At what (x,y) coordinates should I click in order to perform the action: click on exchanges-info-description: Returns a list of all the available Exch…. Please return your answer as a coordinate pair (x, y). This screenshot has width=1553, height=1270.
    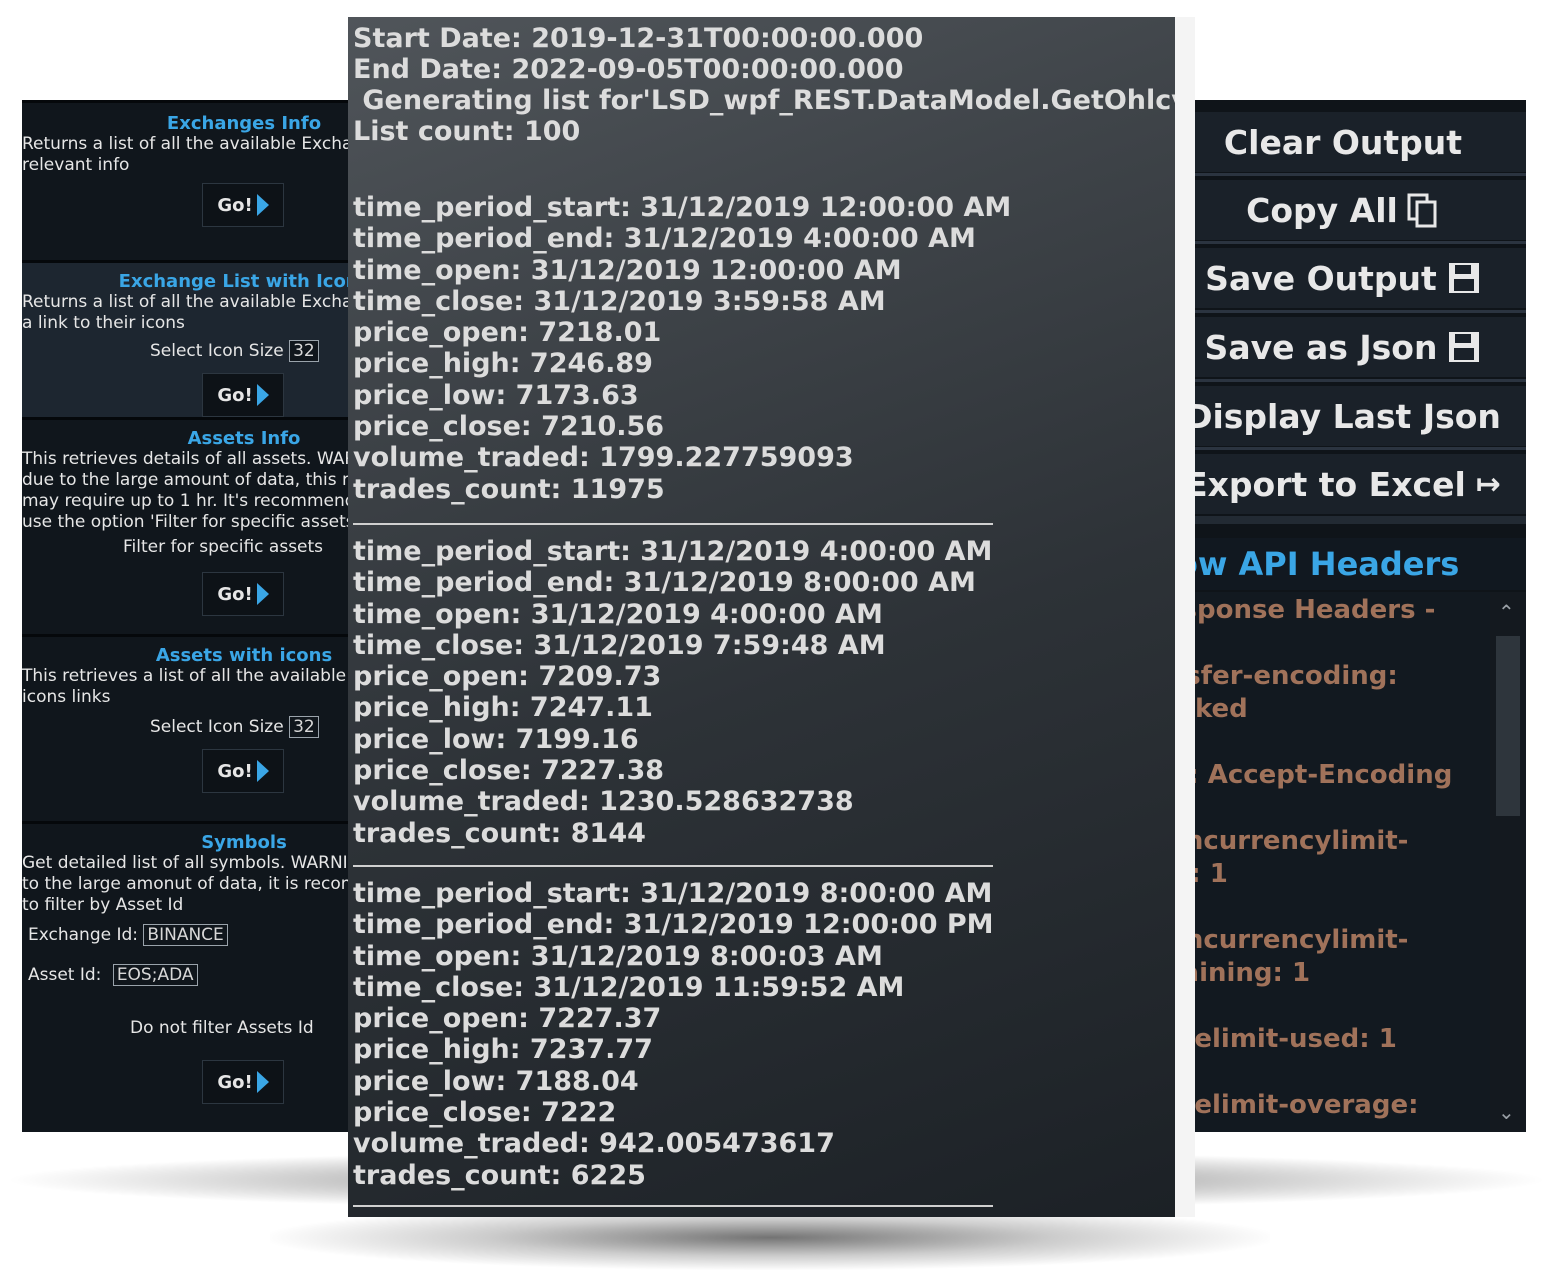
    Looking at the image, I should click on (192, 154).